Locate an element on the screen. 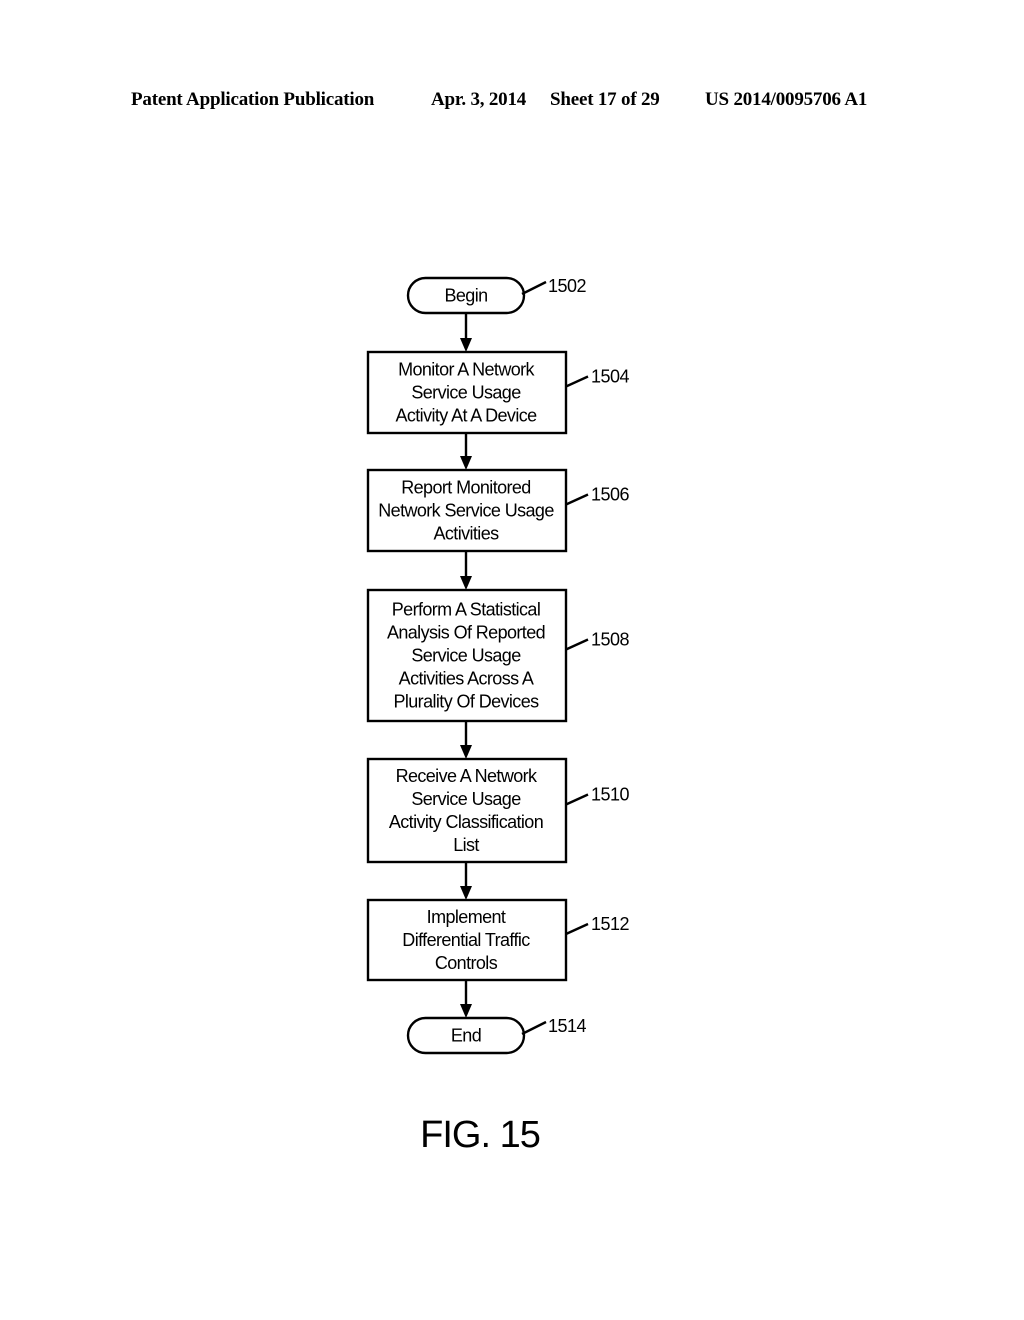  flow-node-1502: Begin 1502 is located at coordinates (496, 295).